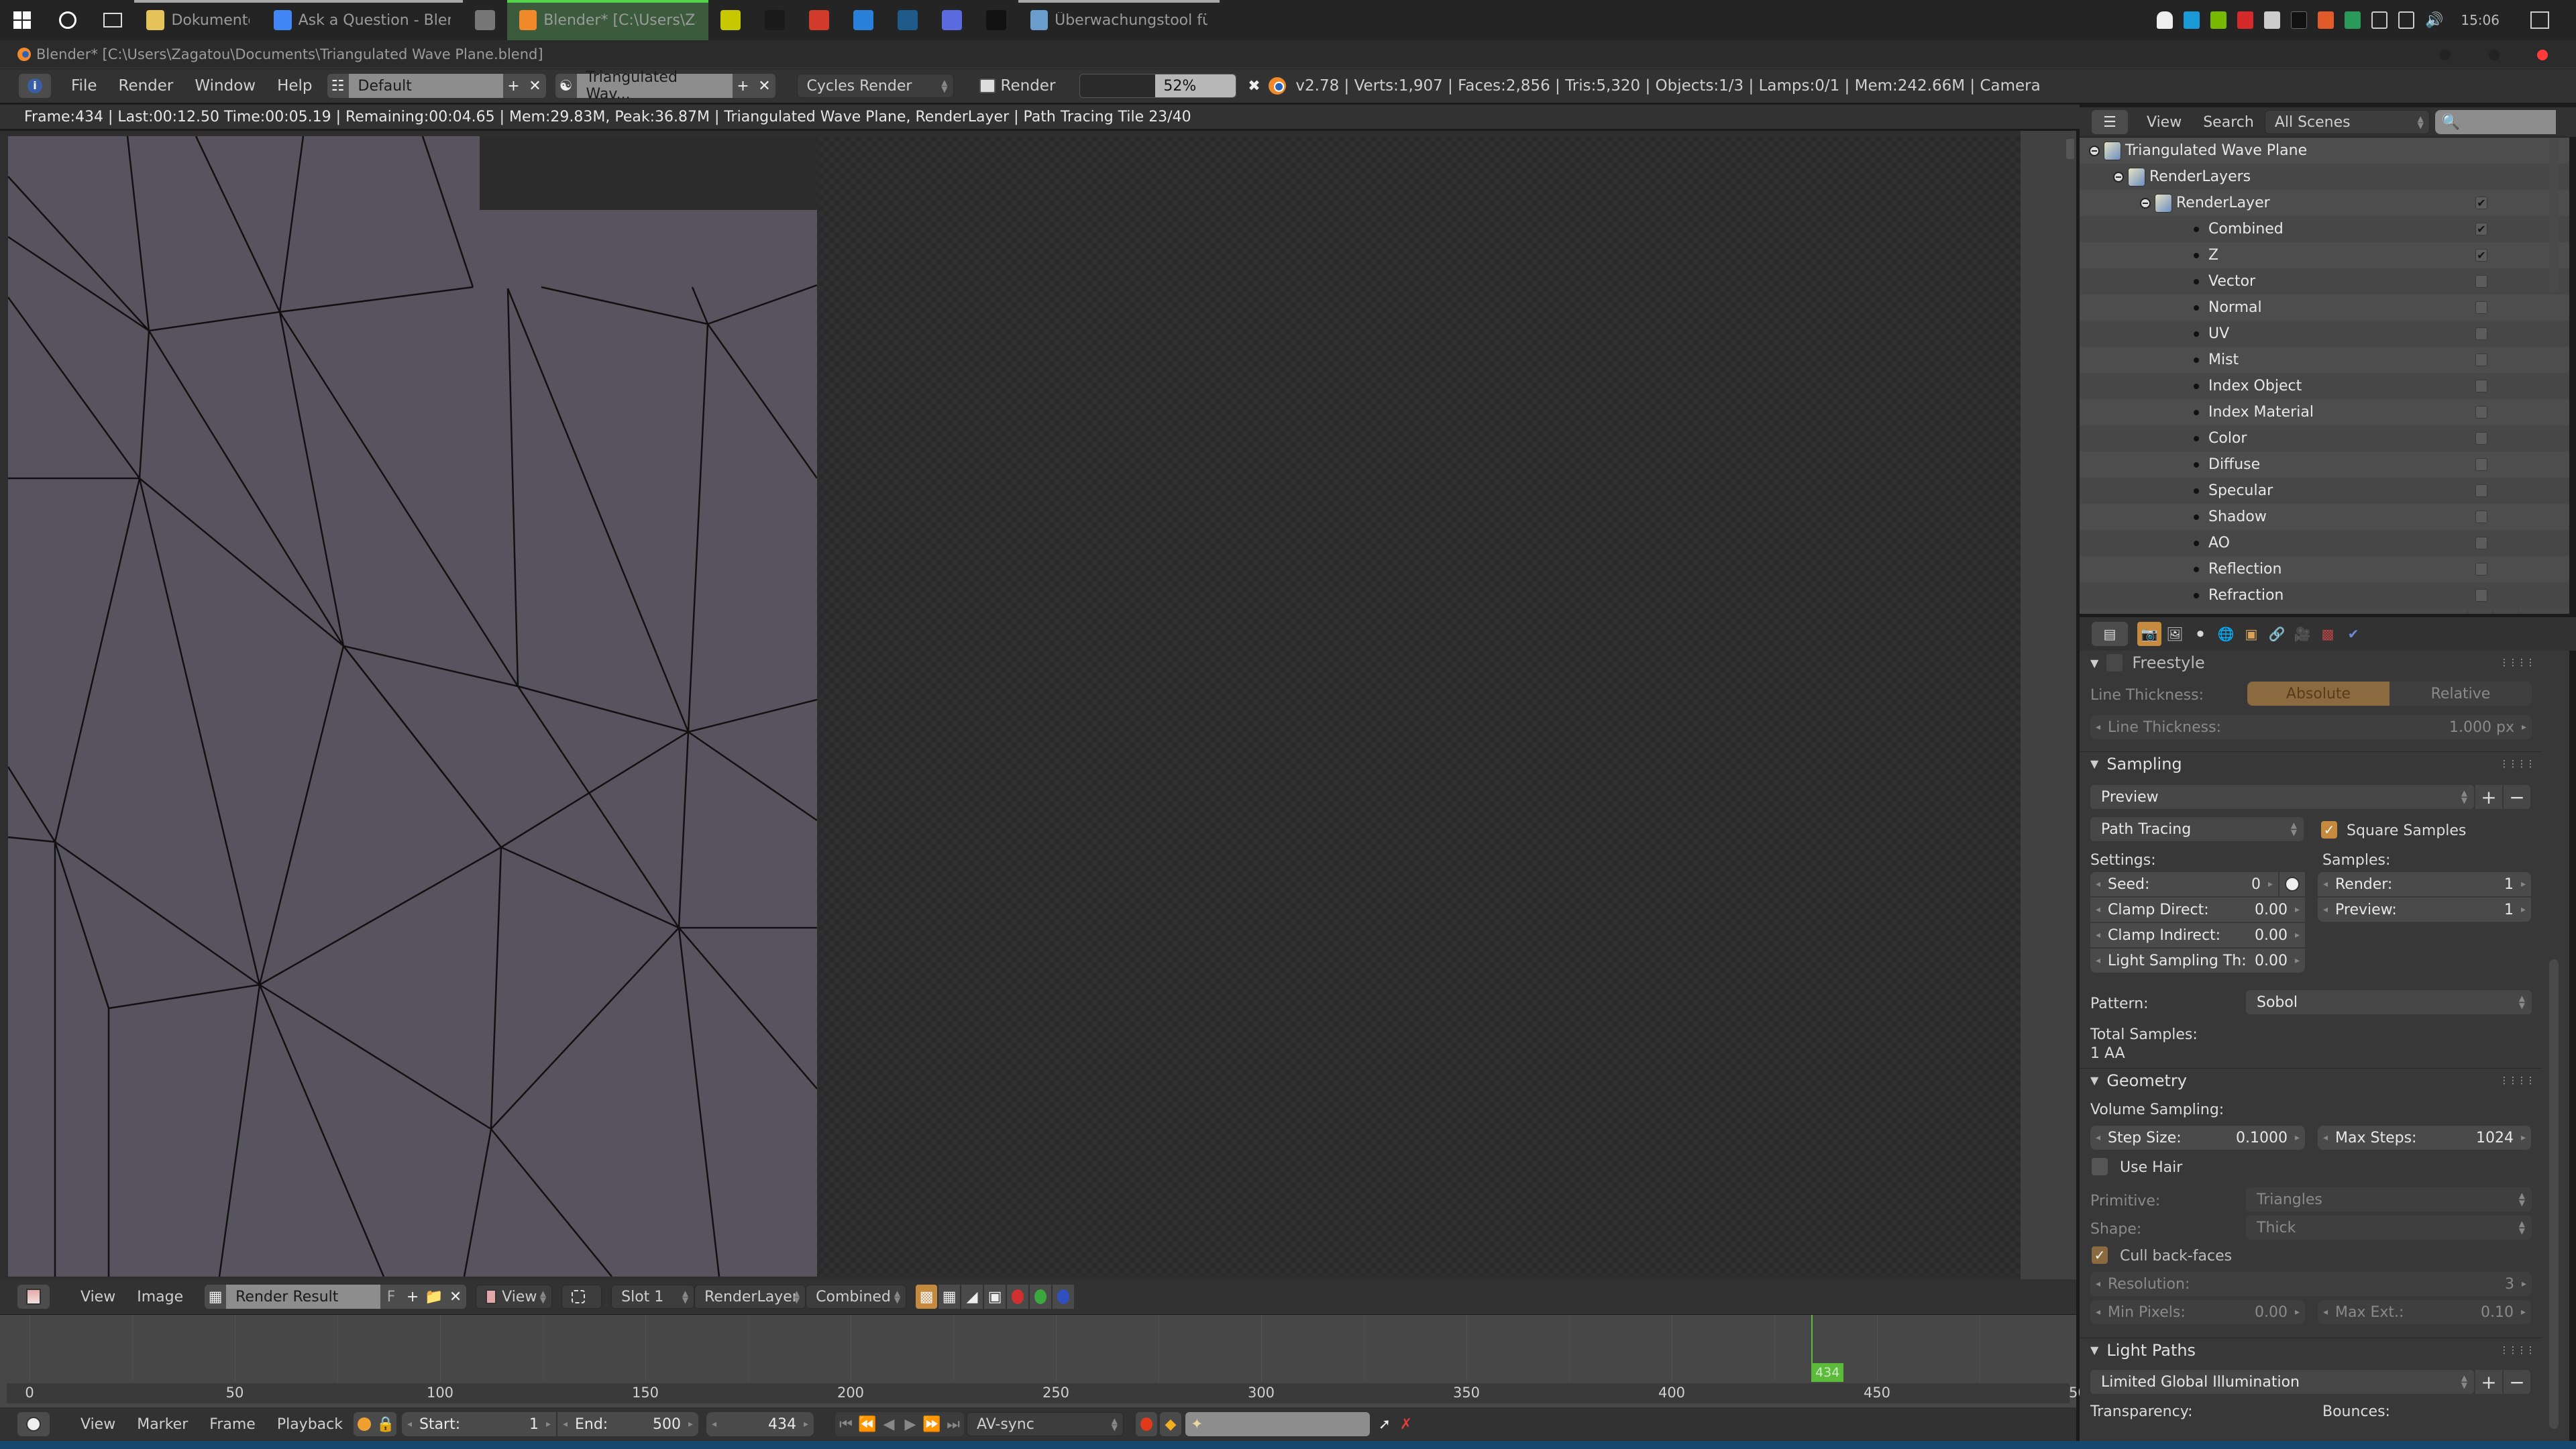 This screenshot has height=1449, width=2576. What do you see at coordinates (760, 1424) in the screenshot?
I see `current-frame-field: 434` at bounding box center [760, 1424].